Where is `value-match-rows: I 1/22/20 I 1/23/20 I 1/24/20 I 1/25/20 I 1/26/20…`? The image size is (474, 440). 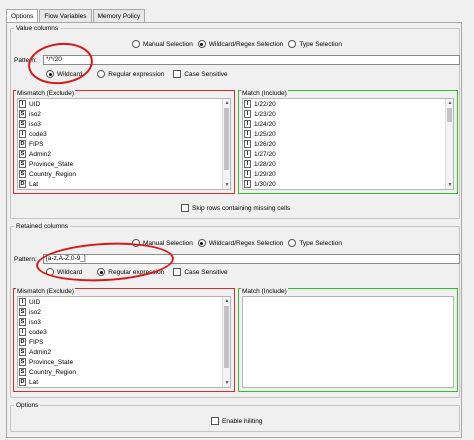 value-match-rows: I 1/22/20 I 1/23/20 I 1/24/20 I 1/25/20 I 1/26/20… is located at coordinates (348, 144).